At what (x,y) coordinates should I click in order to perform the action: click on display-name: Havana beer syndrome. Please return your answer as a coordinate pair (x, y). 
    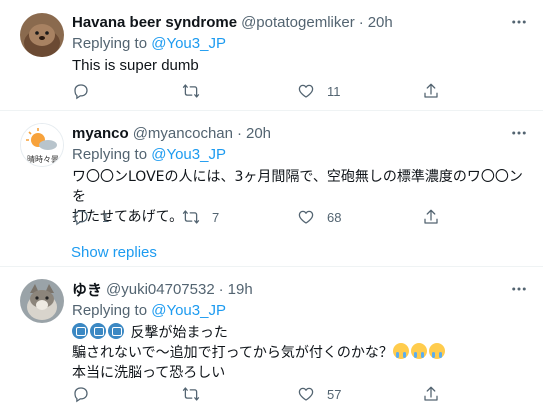
    Looking at the image, I should click on (154, 22).